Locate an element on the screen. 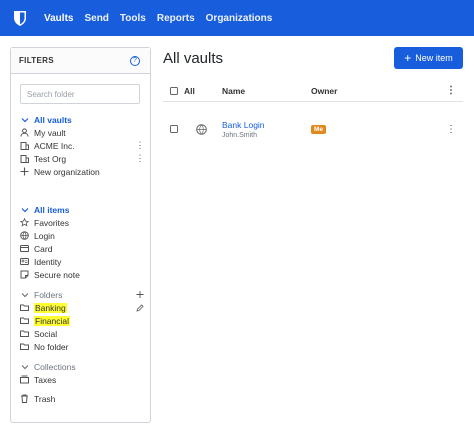 Image resolution: width=474 pixels, height=426 pixels. new-item-label: New item is located at coordinates (434, 58).